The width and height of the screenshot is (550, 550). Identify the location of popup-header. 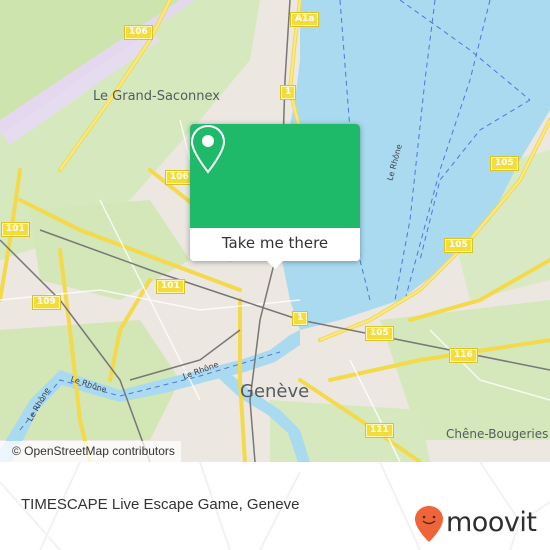
(275, 176).